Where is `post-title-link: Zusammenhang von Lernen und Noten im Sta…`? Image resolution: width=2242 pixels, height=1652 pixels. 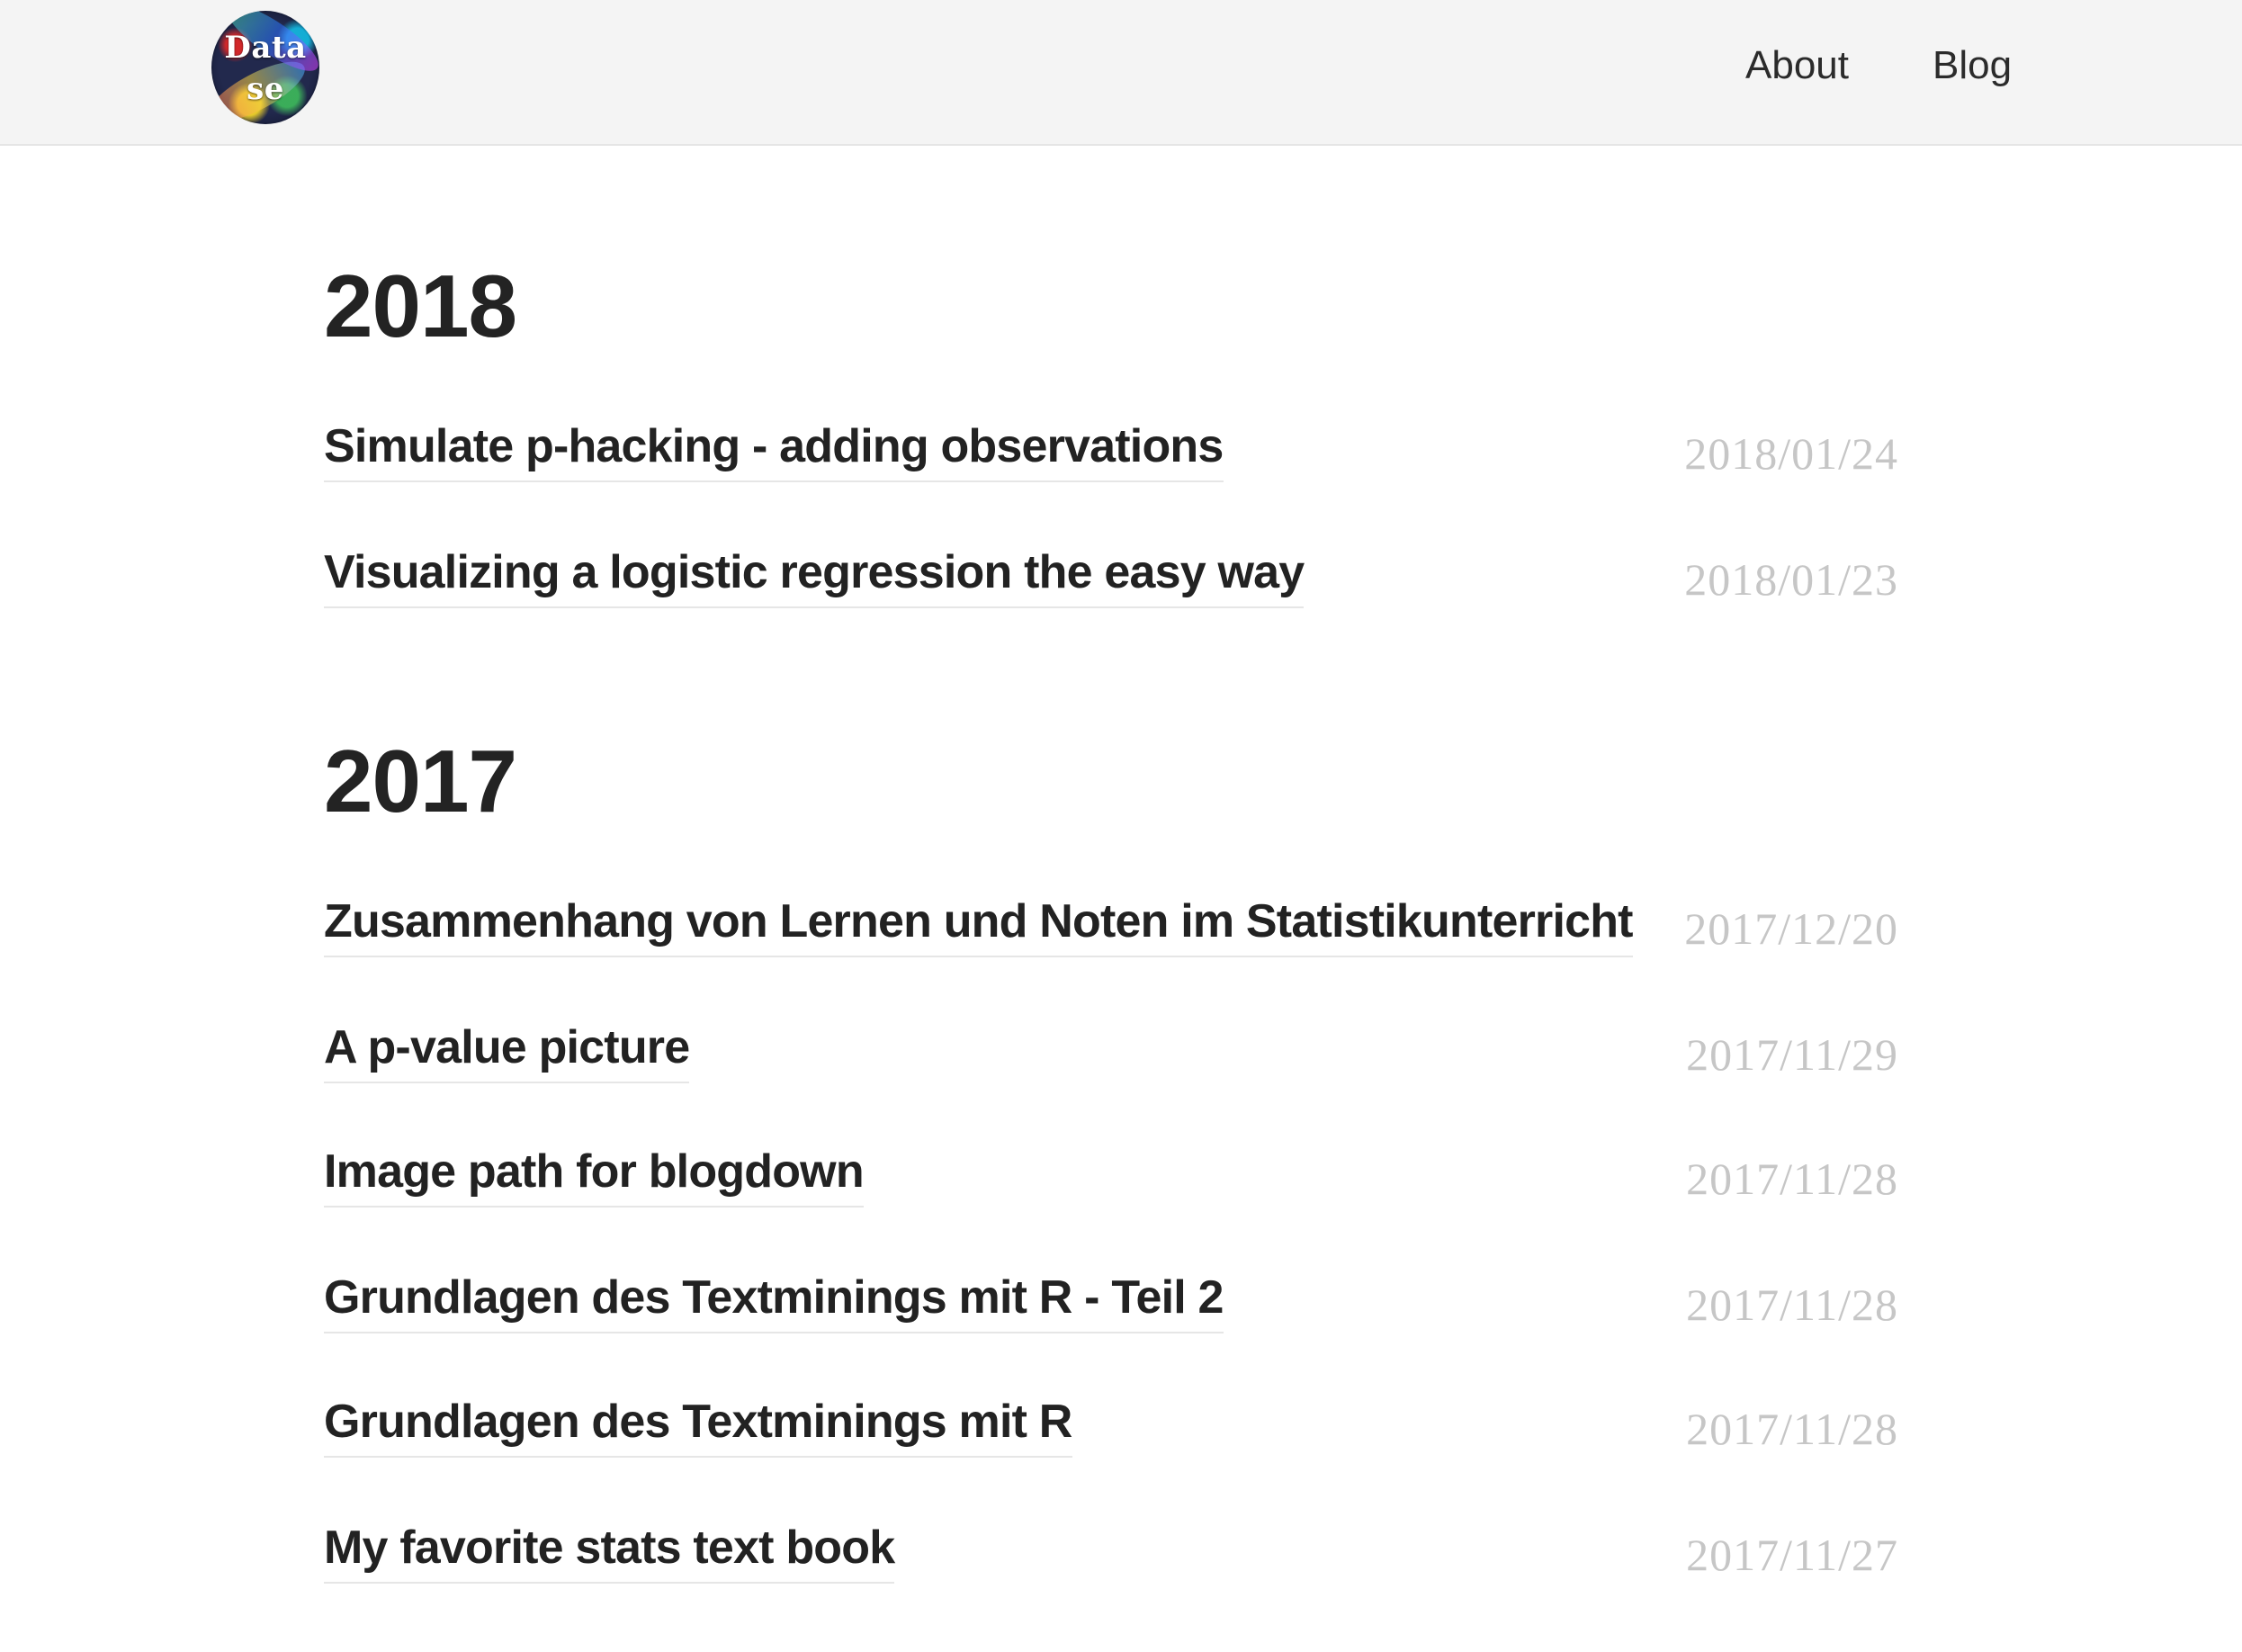
post-title-link: Zusammenhang von Lernen und Noten im Sta… is located at coordinates (979, 923).